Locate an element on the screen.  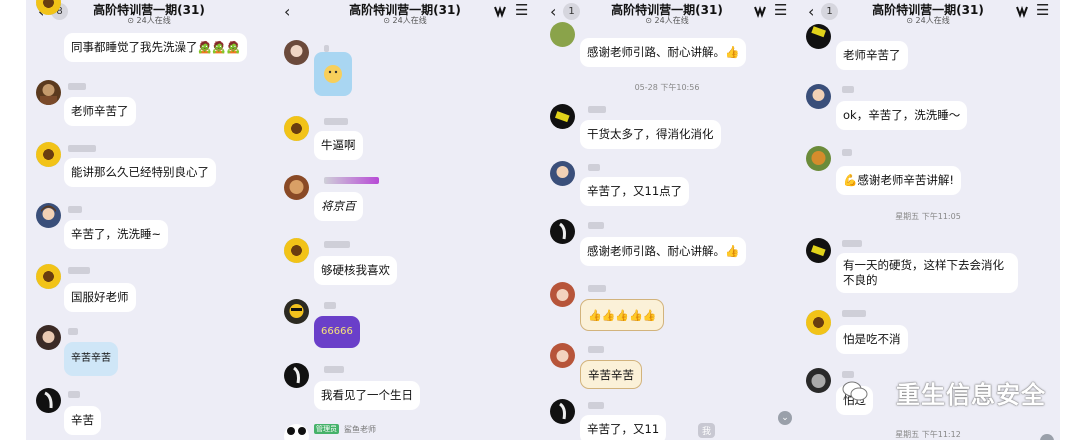
message-bubble: 💪感谢老师辛苦讲解! is located at coordinates (898, 180).